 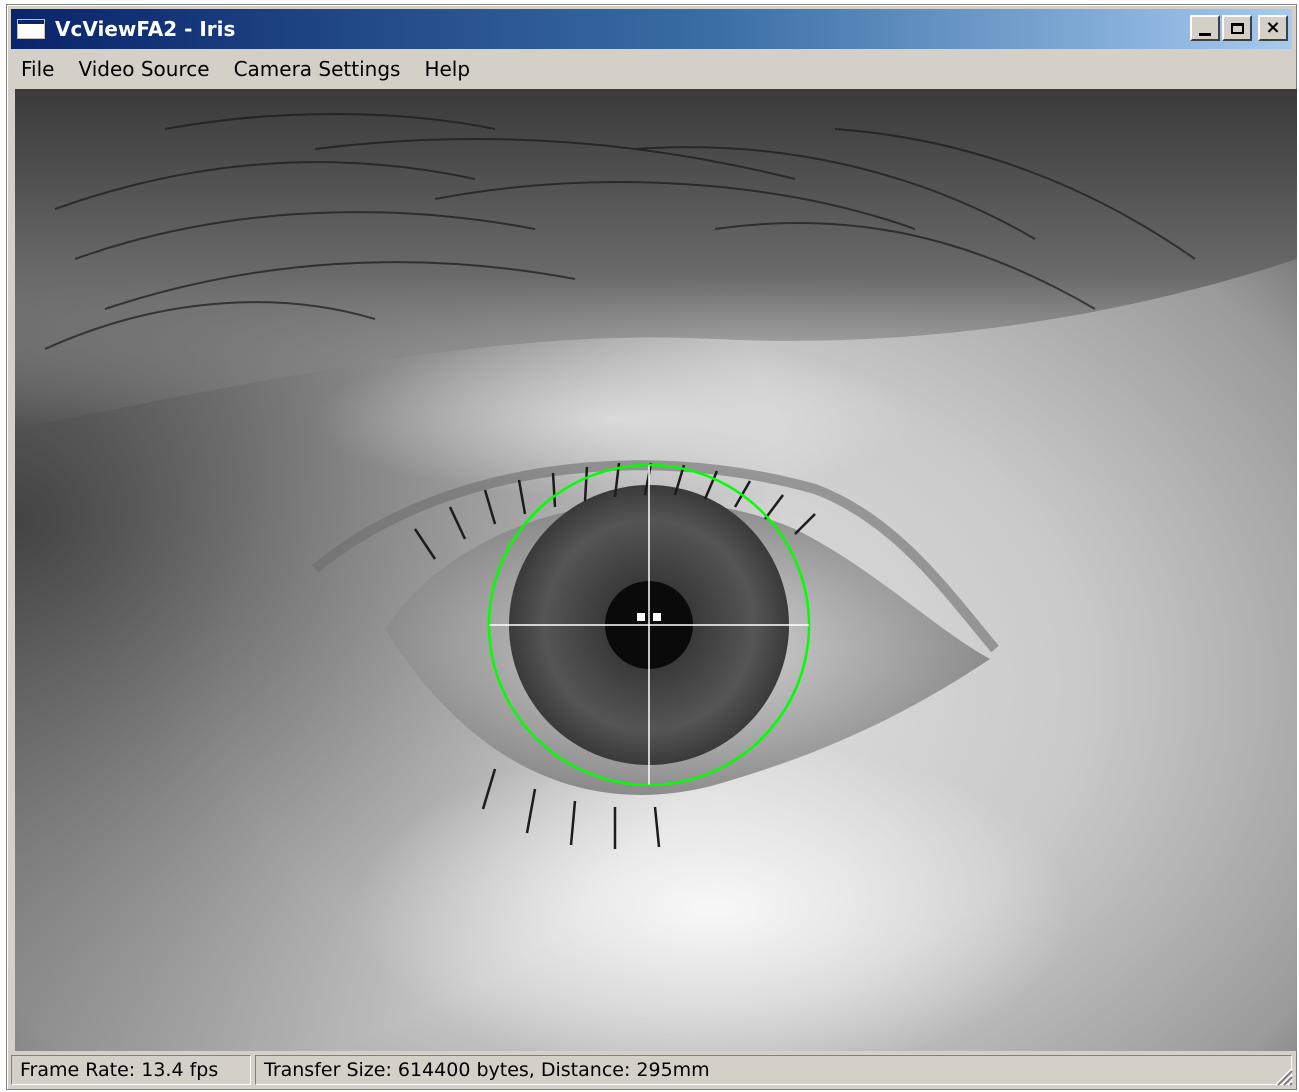 I want to click on minimize-button, so click(x=1205, y=28).